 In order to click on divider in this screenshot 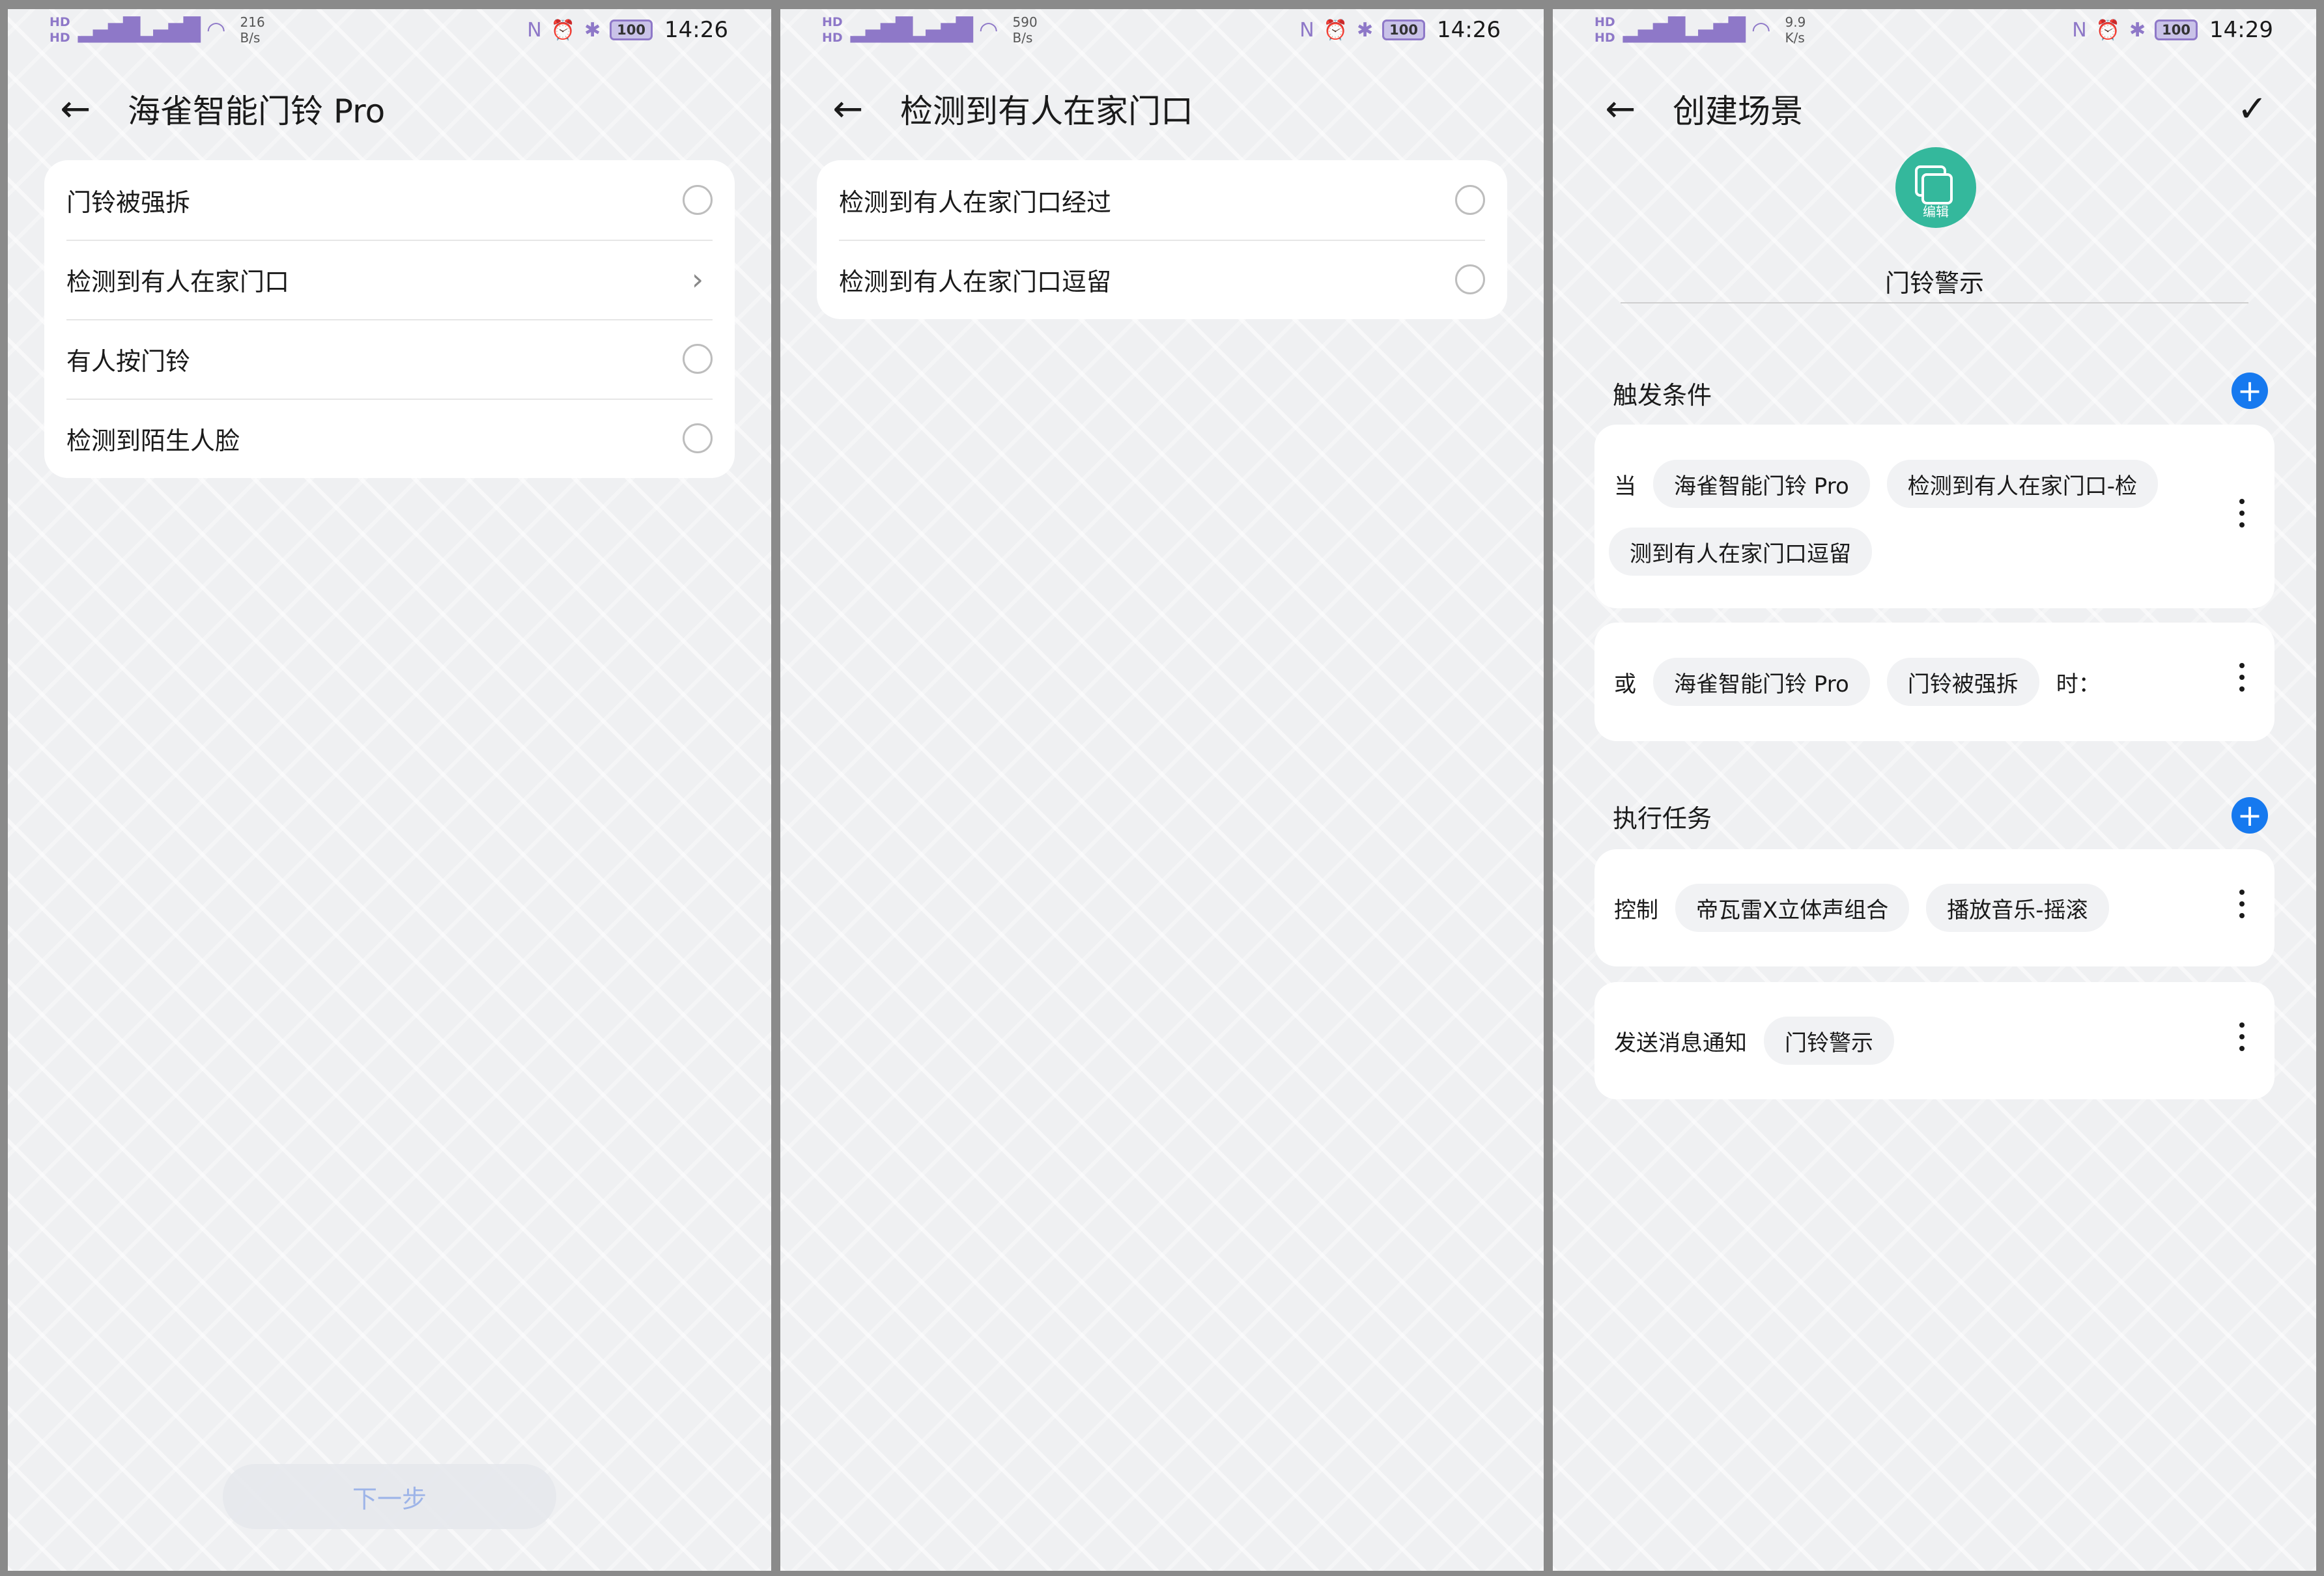, I will do `click(1934, 302)`.